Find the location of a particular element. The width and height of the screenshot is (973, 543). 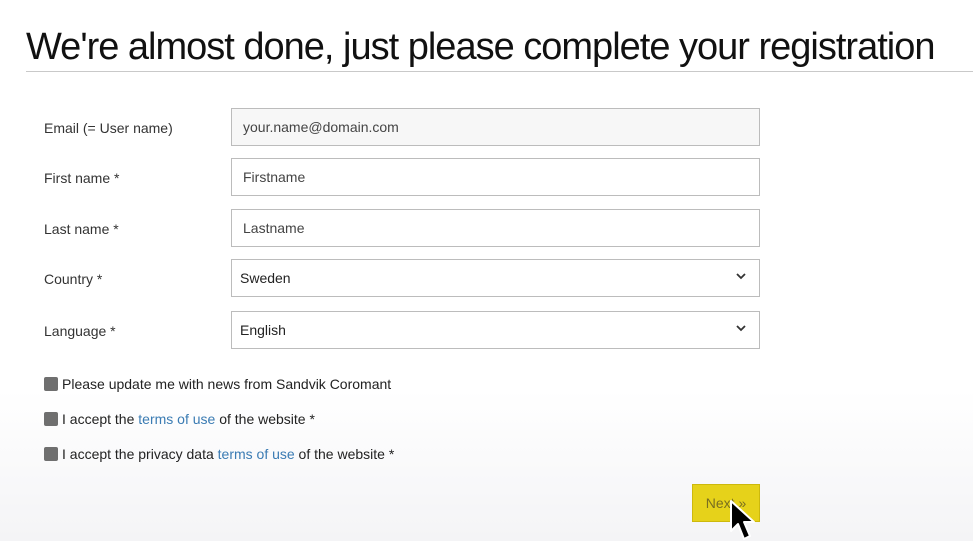

mouse-cursor-icon is located at coordinates (742, 520).